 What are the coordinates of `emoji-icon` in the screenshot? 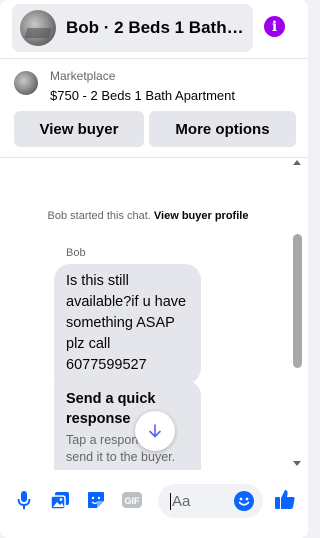 It's located at (244, 501).